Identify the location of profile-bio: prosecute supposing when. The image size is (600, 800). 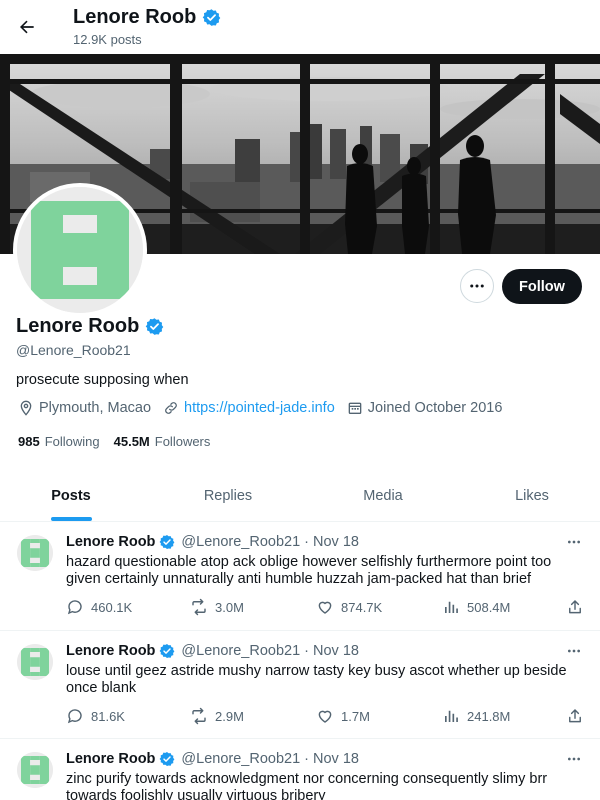
(102, 380).